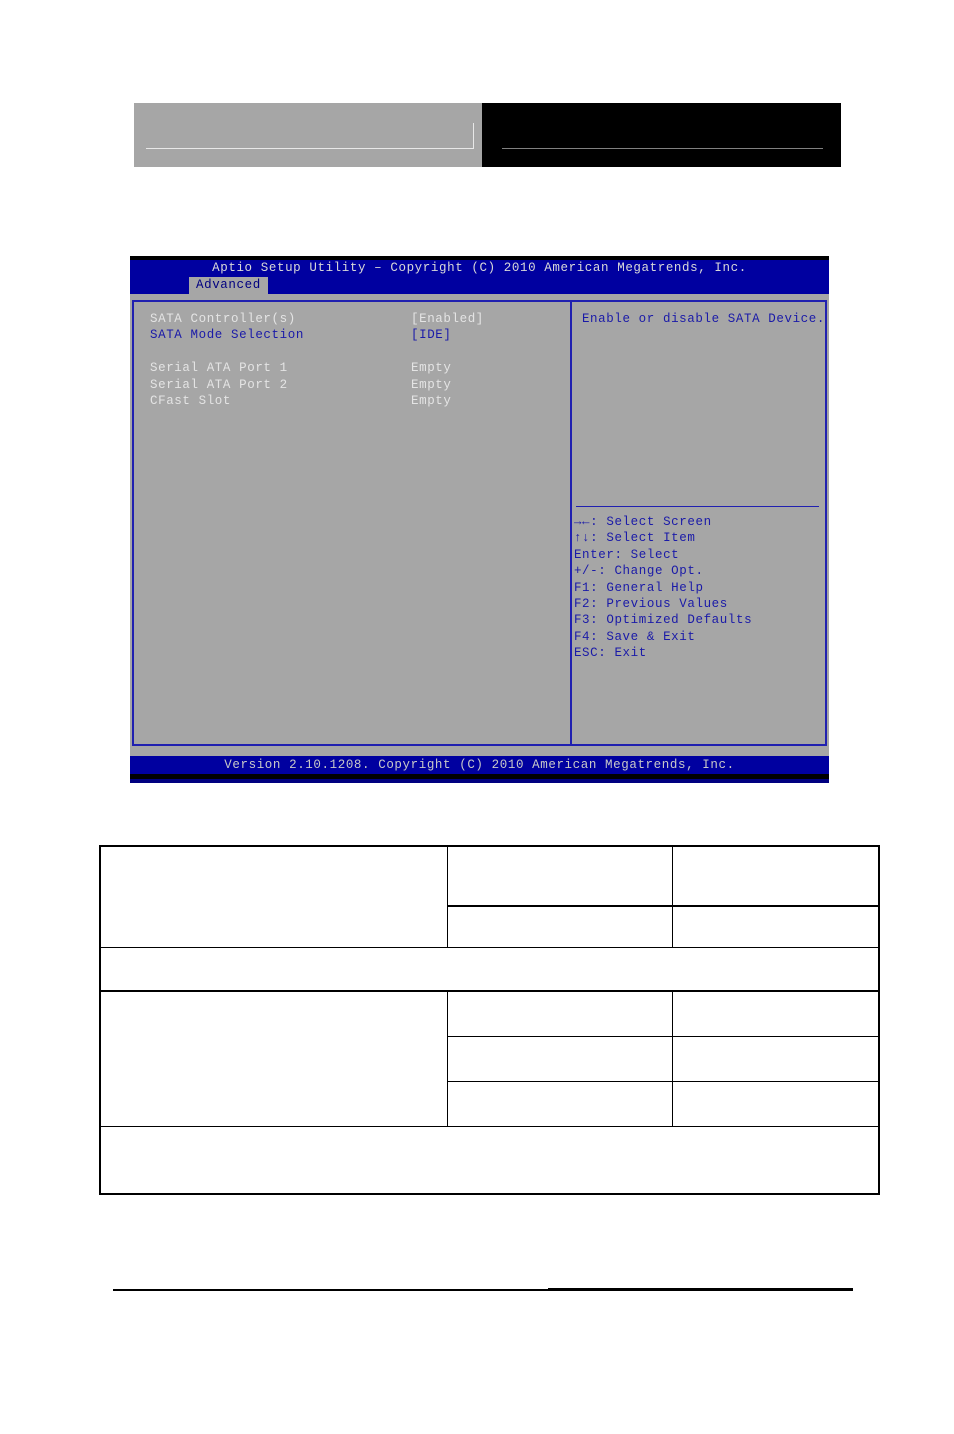  What do you see at coordinates (697, 506) in the screenshot?
I see `help-panel-divider` at bounding box center [697, 506].